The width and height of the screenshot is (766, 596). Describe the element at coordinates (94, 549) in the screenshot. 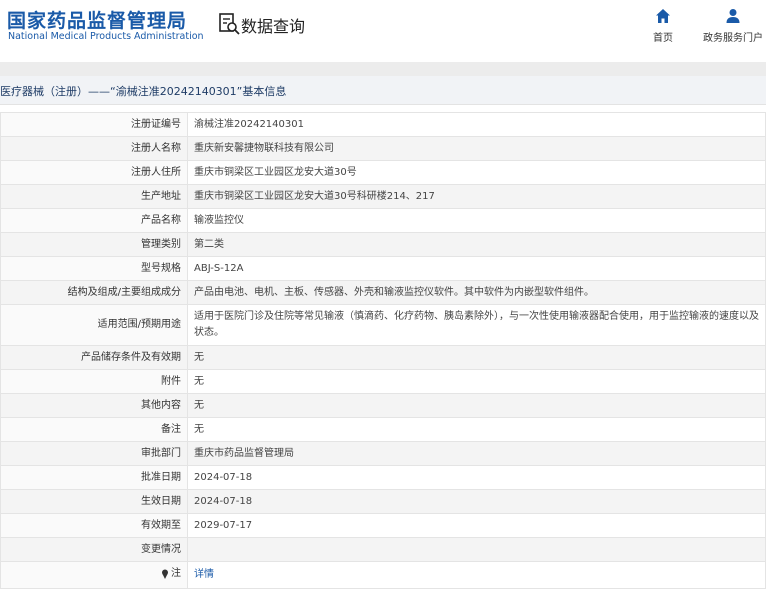

I see `field-label: 变更情况` at that location.